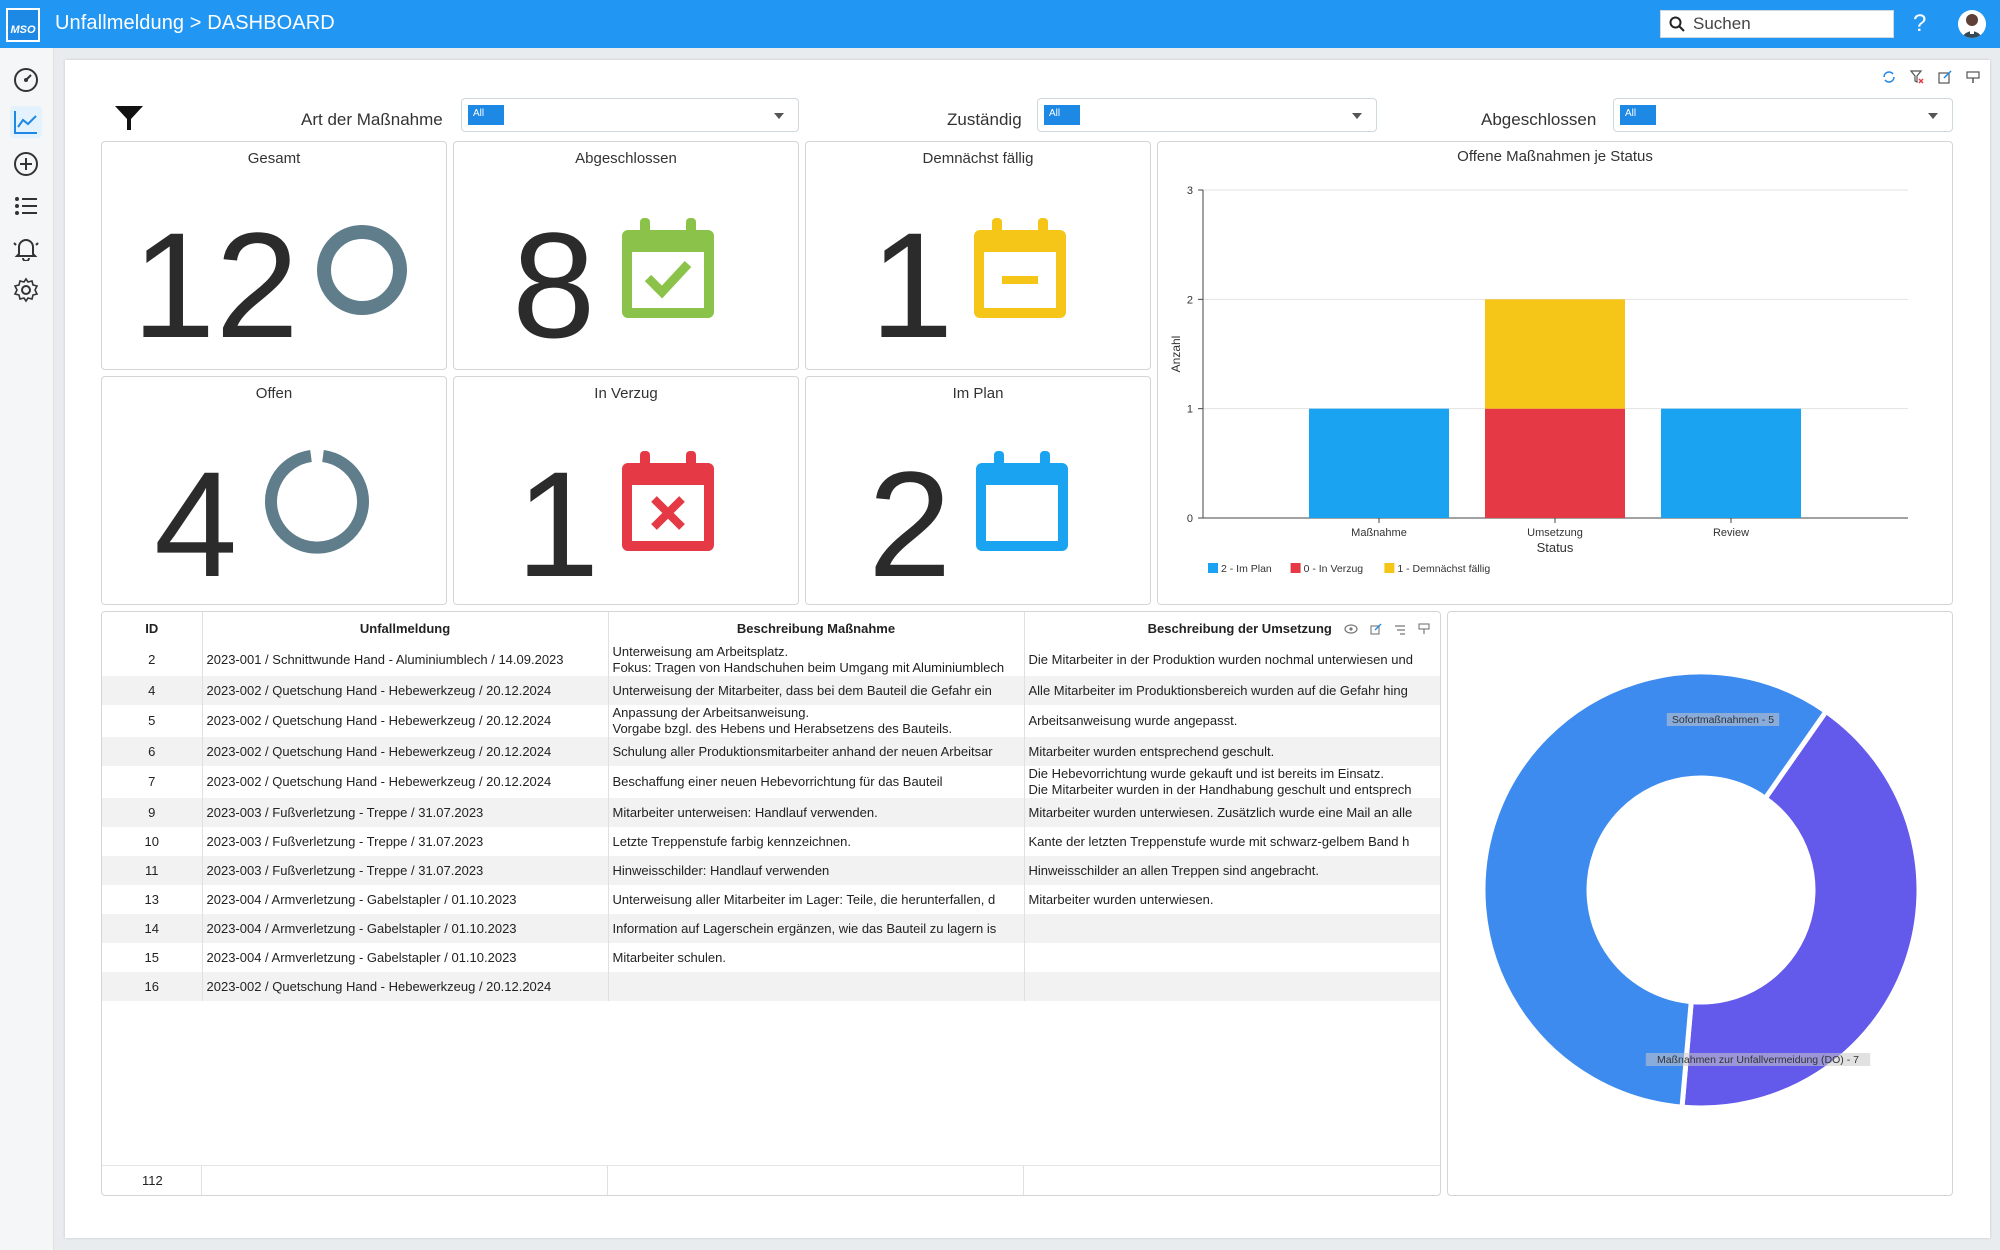  What do you see at coordinates (984, 119) in the screenshot?
I see `filter-label-zustaendig: Zuständig` at bounding box center [984, 119].